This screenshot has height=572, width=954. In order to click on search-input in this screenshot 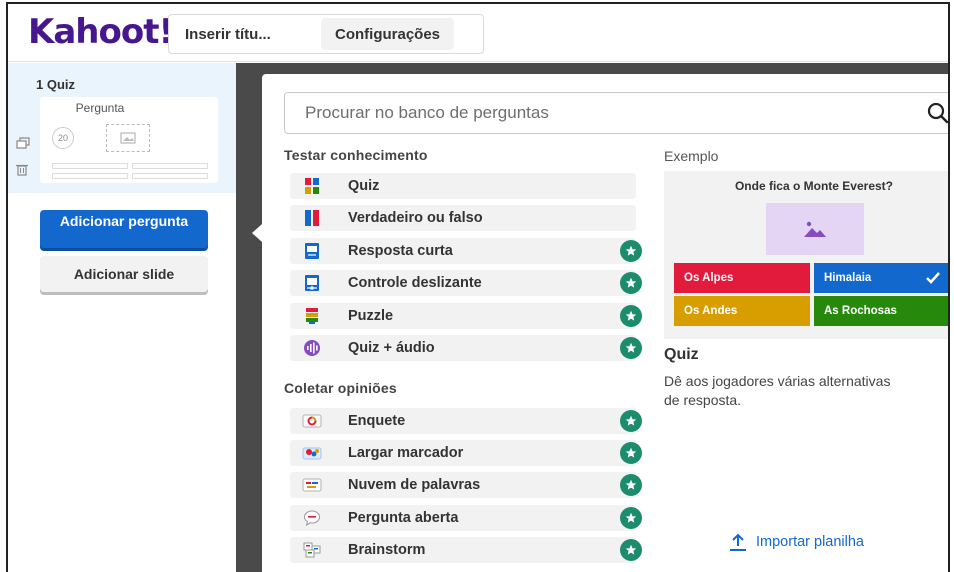, I will do `click(605, 113)`.